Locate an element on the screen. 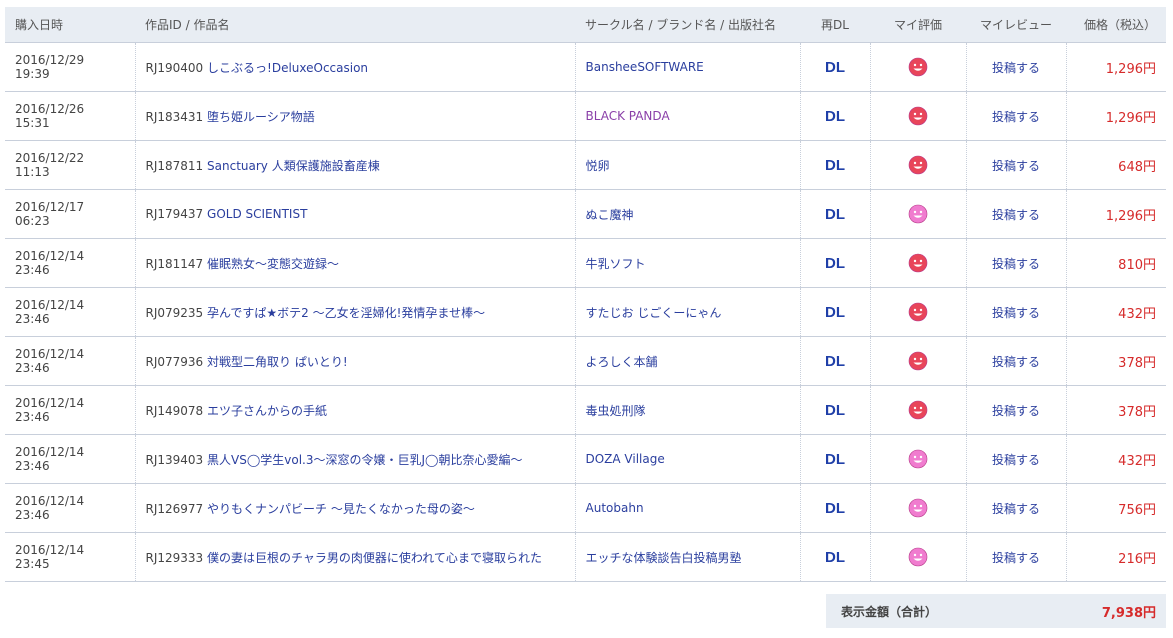 This screenshot has width=1173, height=638. circle-link: 牛乳ソフト is located at coordinates (616, 264).